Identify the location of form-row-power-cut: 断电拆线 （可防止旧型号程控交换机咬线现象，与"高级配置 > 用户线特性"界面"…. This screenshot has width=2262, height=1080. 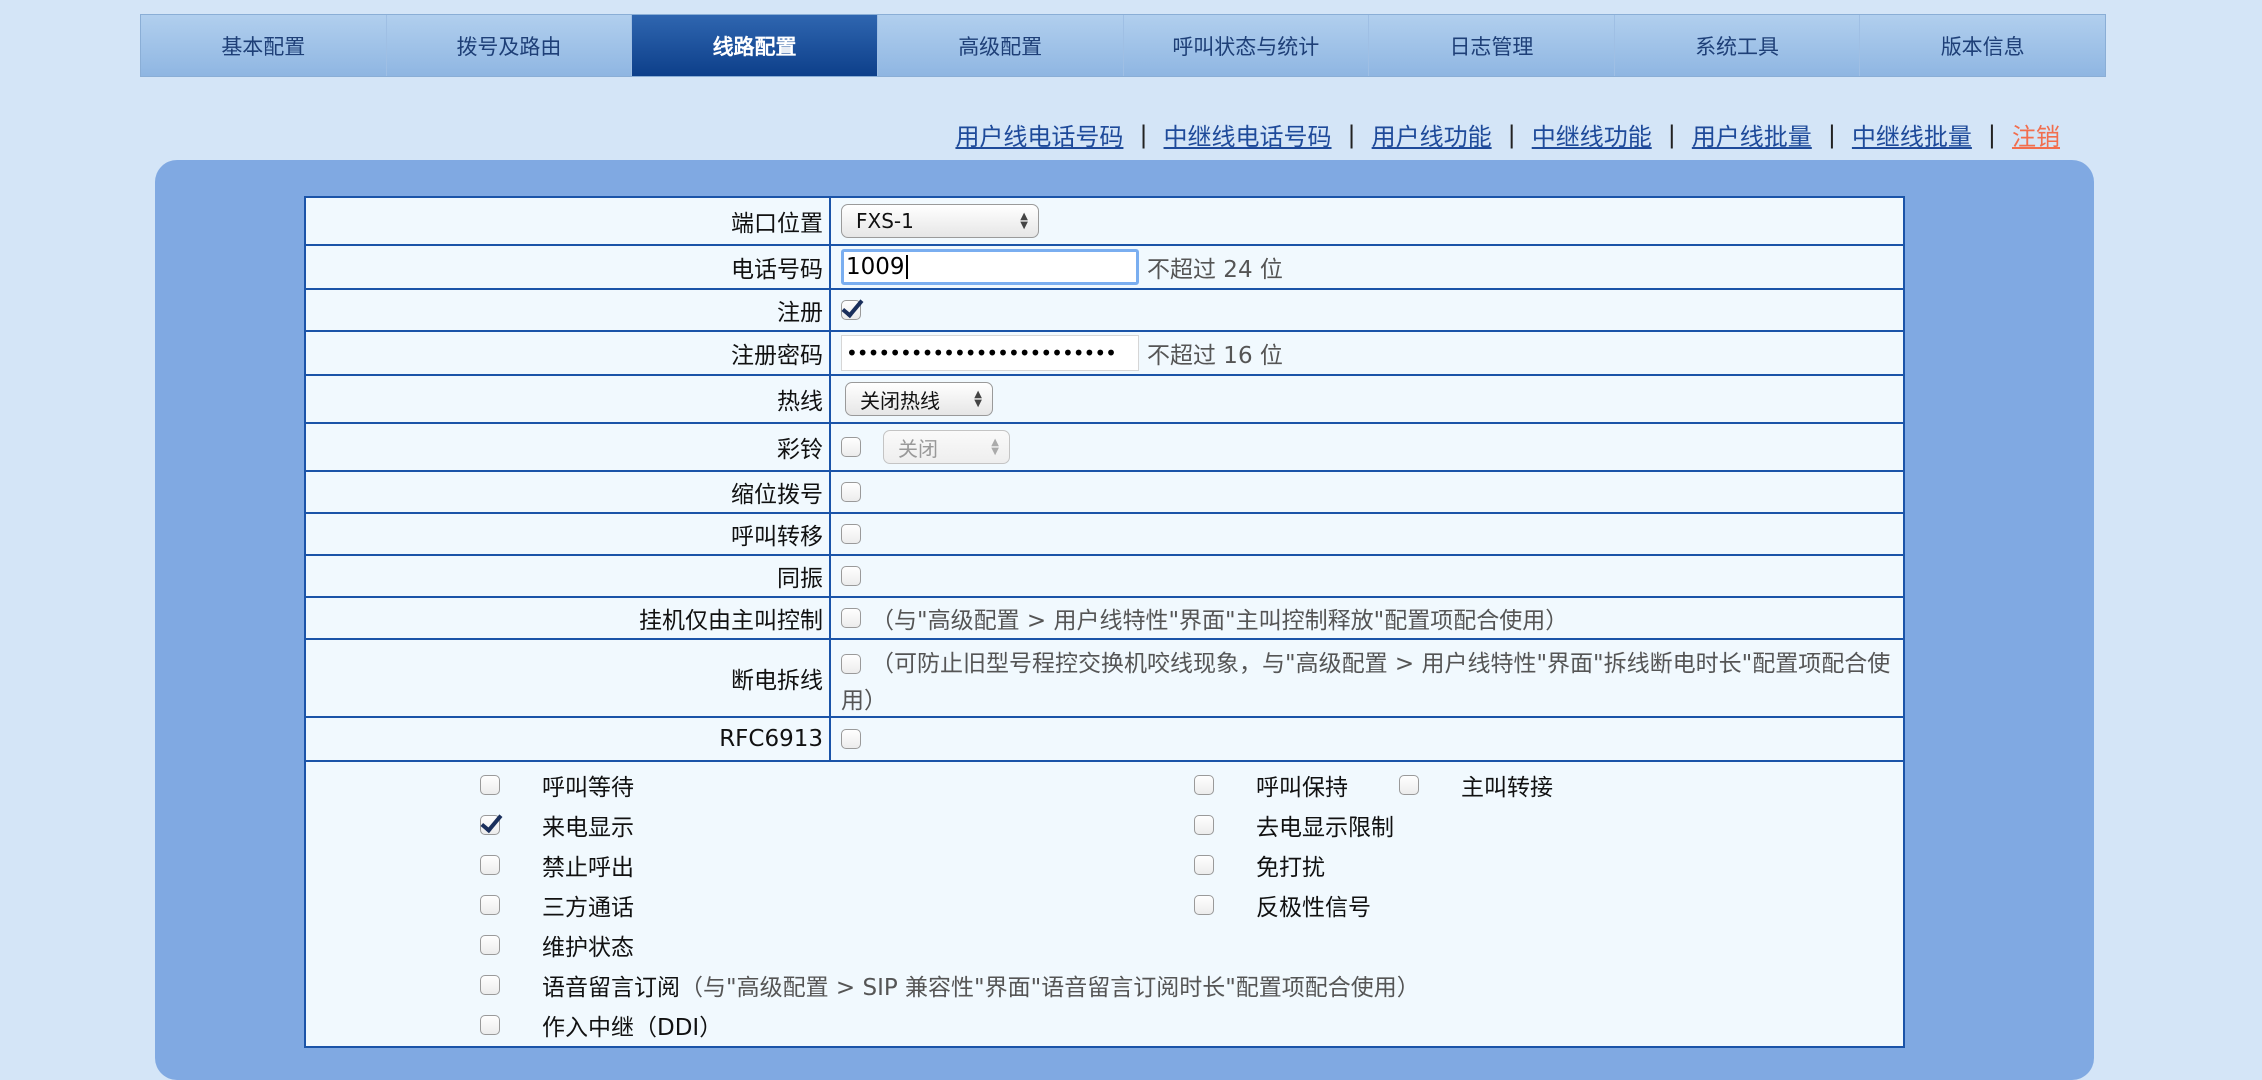
(1104, 679).